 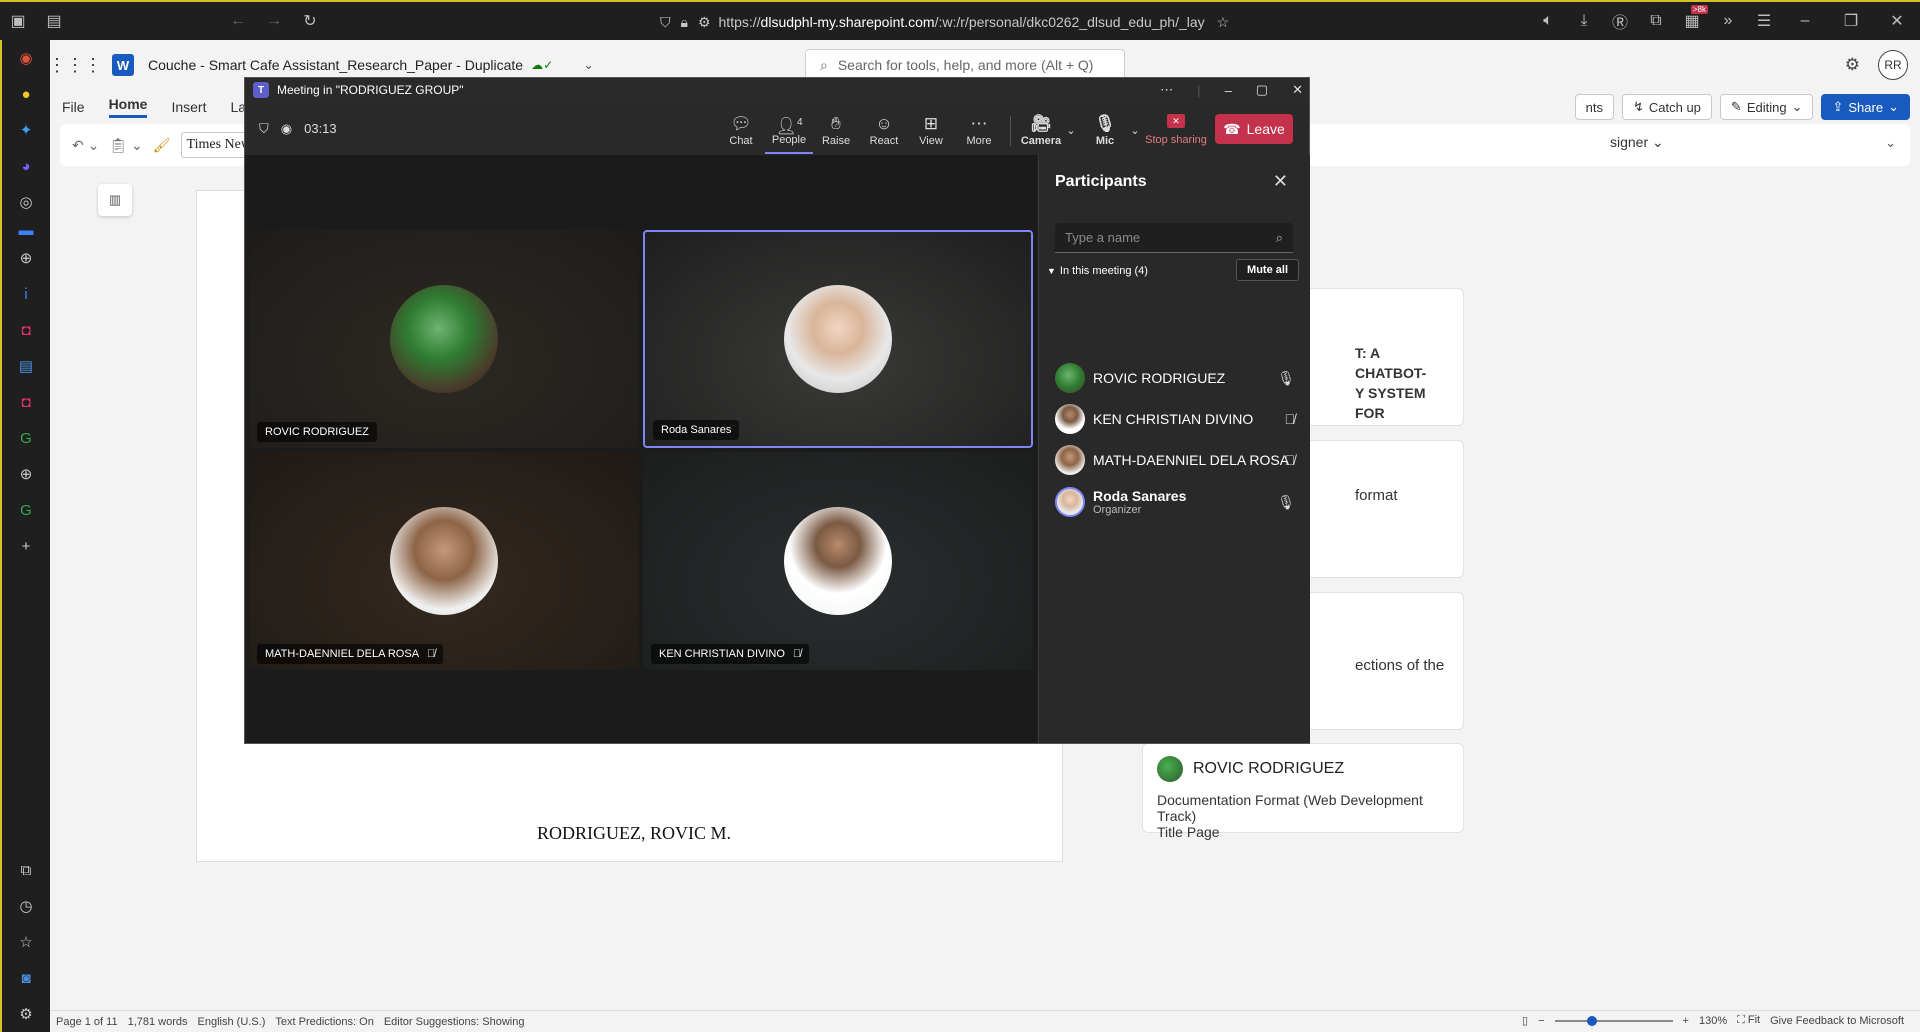 I want to click on reload-icon: ↻, so click(x=310, y=21).